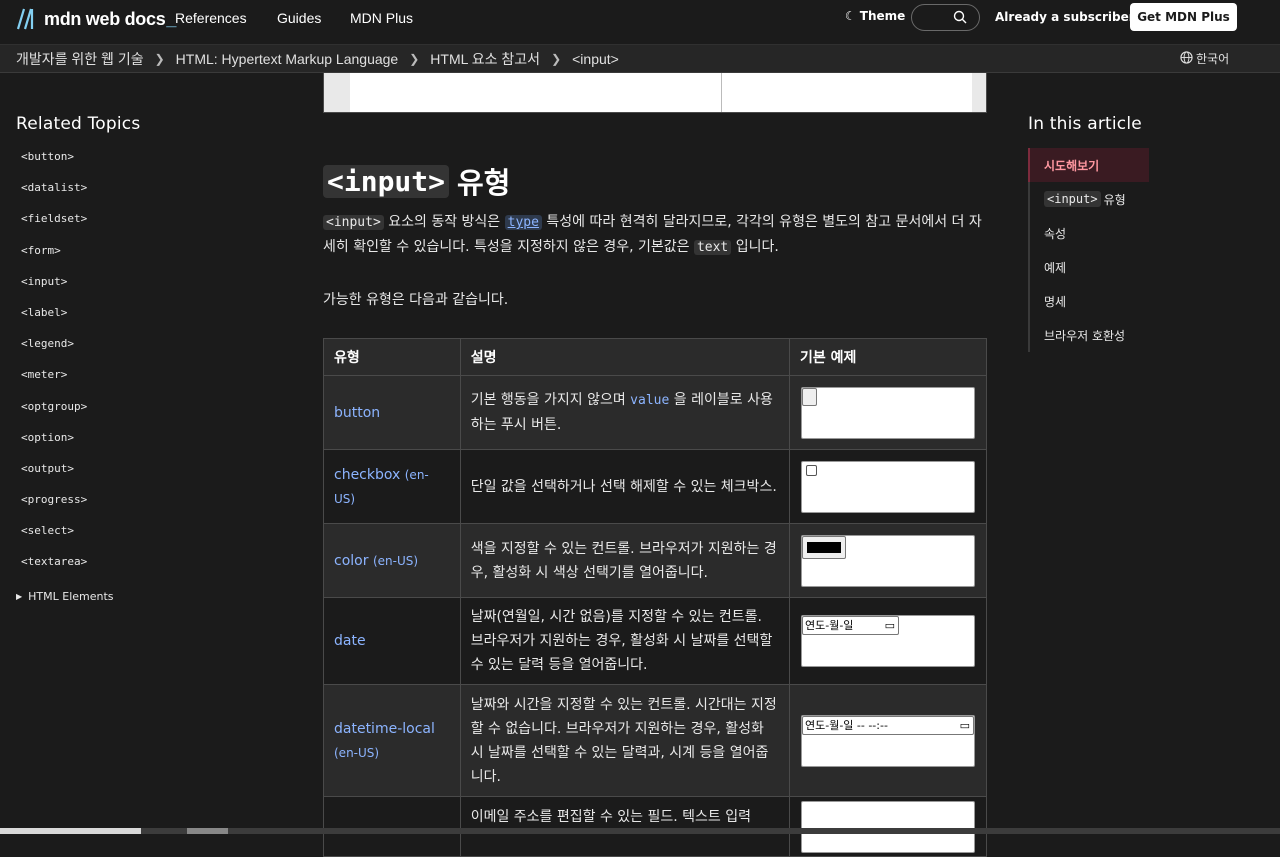 The image size is (1280, 857). Describe the element at coordinates (888, 357) in the screenshot. I see `column-header: 기본 예제` at that location.